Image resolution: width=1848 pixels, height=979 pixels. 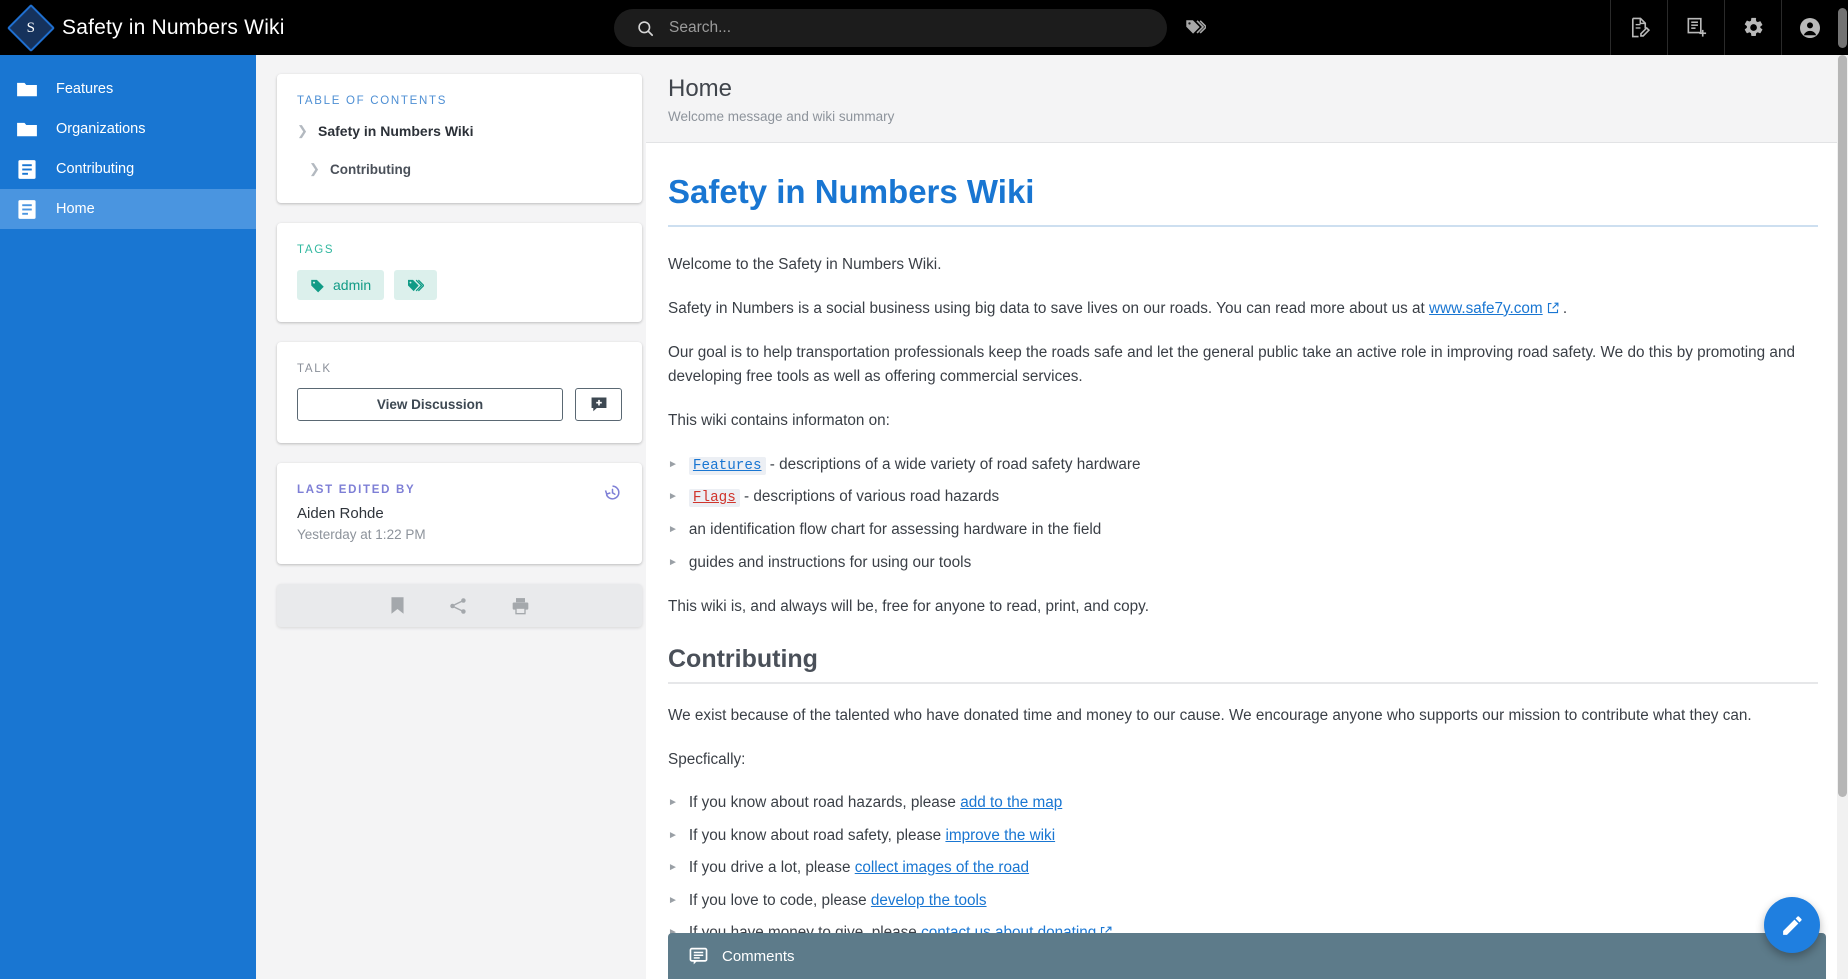 I want to click on logo-letter: S, so click(x=31, y=27).